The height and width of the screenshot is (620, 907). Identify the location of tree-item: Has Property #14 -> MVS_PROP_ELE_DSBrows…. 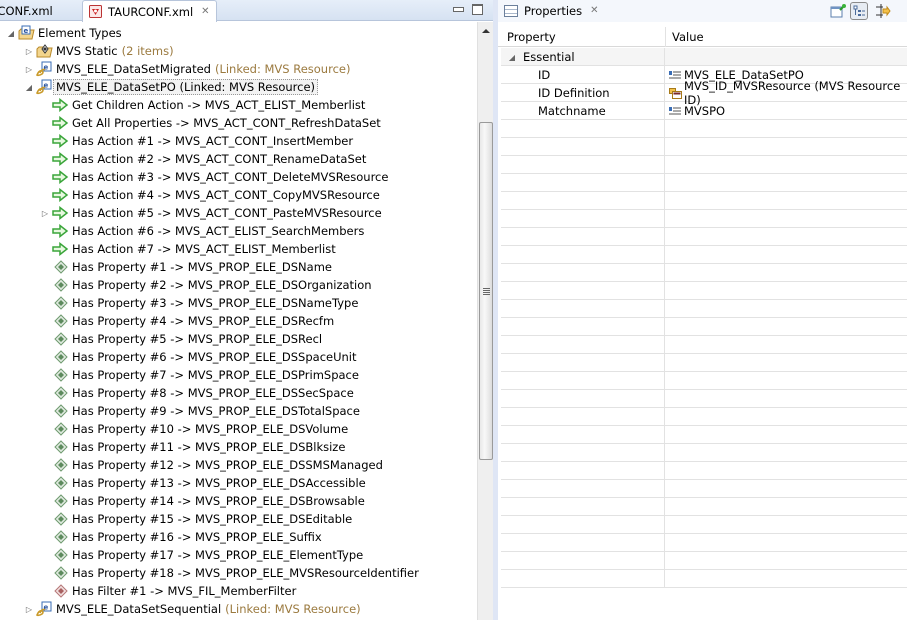
(202, 501).